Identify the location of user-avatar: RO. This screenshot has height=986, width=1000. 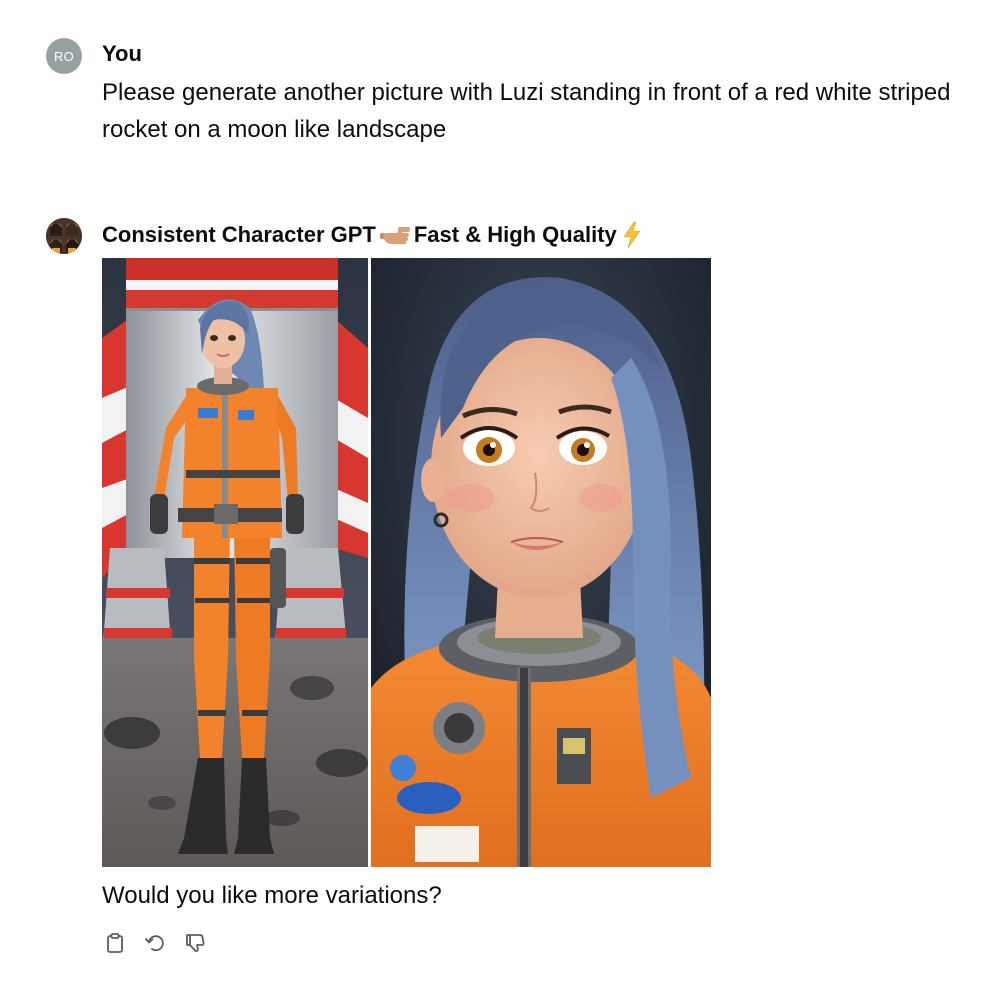
(64, 56).